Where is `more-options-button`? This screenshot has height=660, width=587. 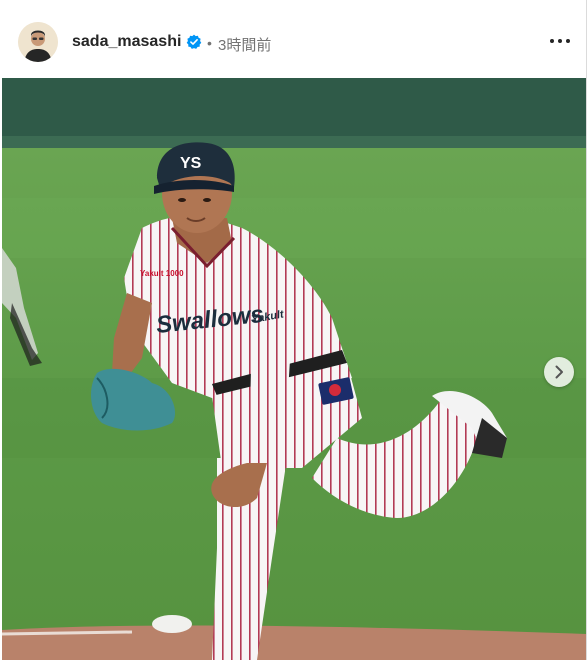
more-options-button is located at coordinates (560, 41).